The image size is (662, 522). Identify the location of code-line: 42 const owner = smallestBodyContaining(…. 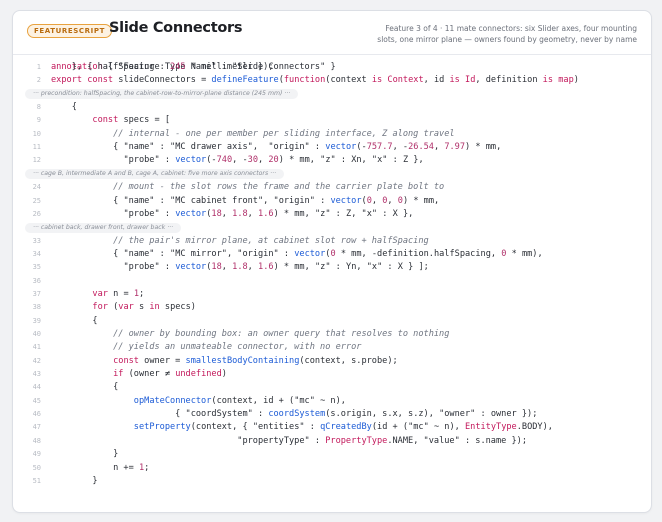
(332, 361).